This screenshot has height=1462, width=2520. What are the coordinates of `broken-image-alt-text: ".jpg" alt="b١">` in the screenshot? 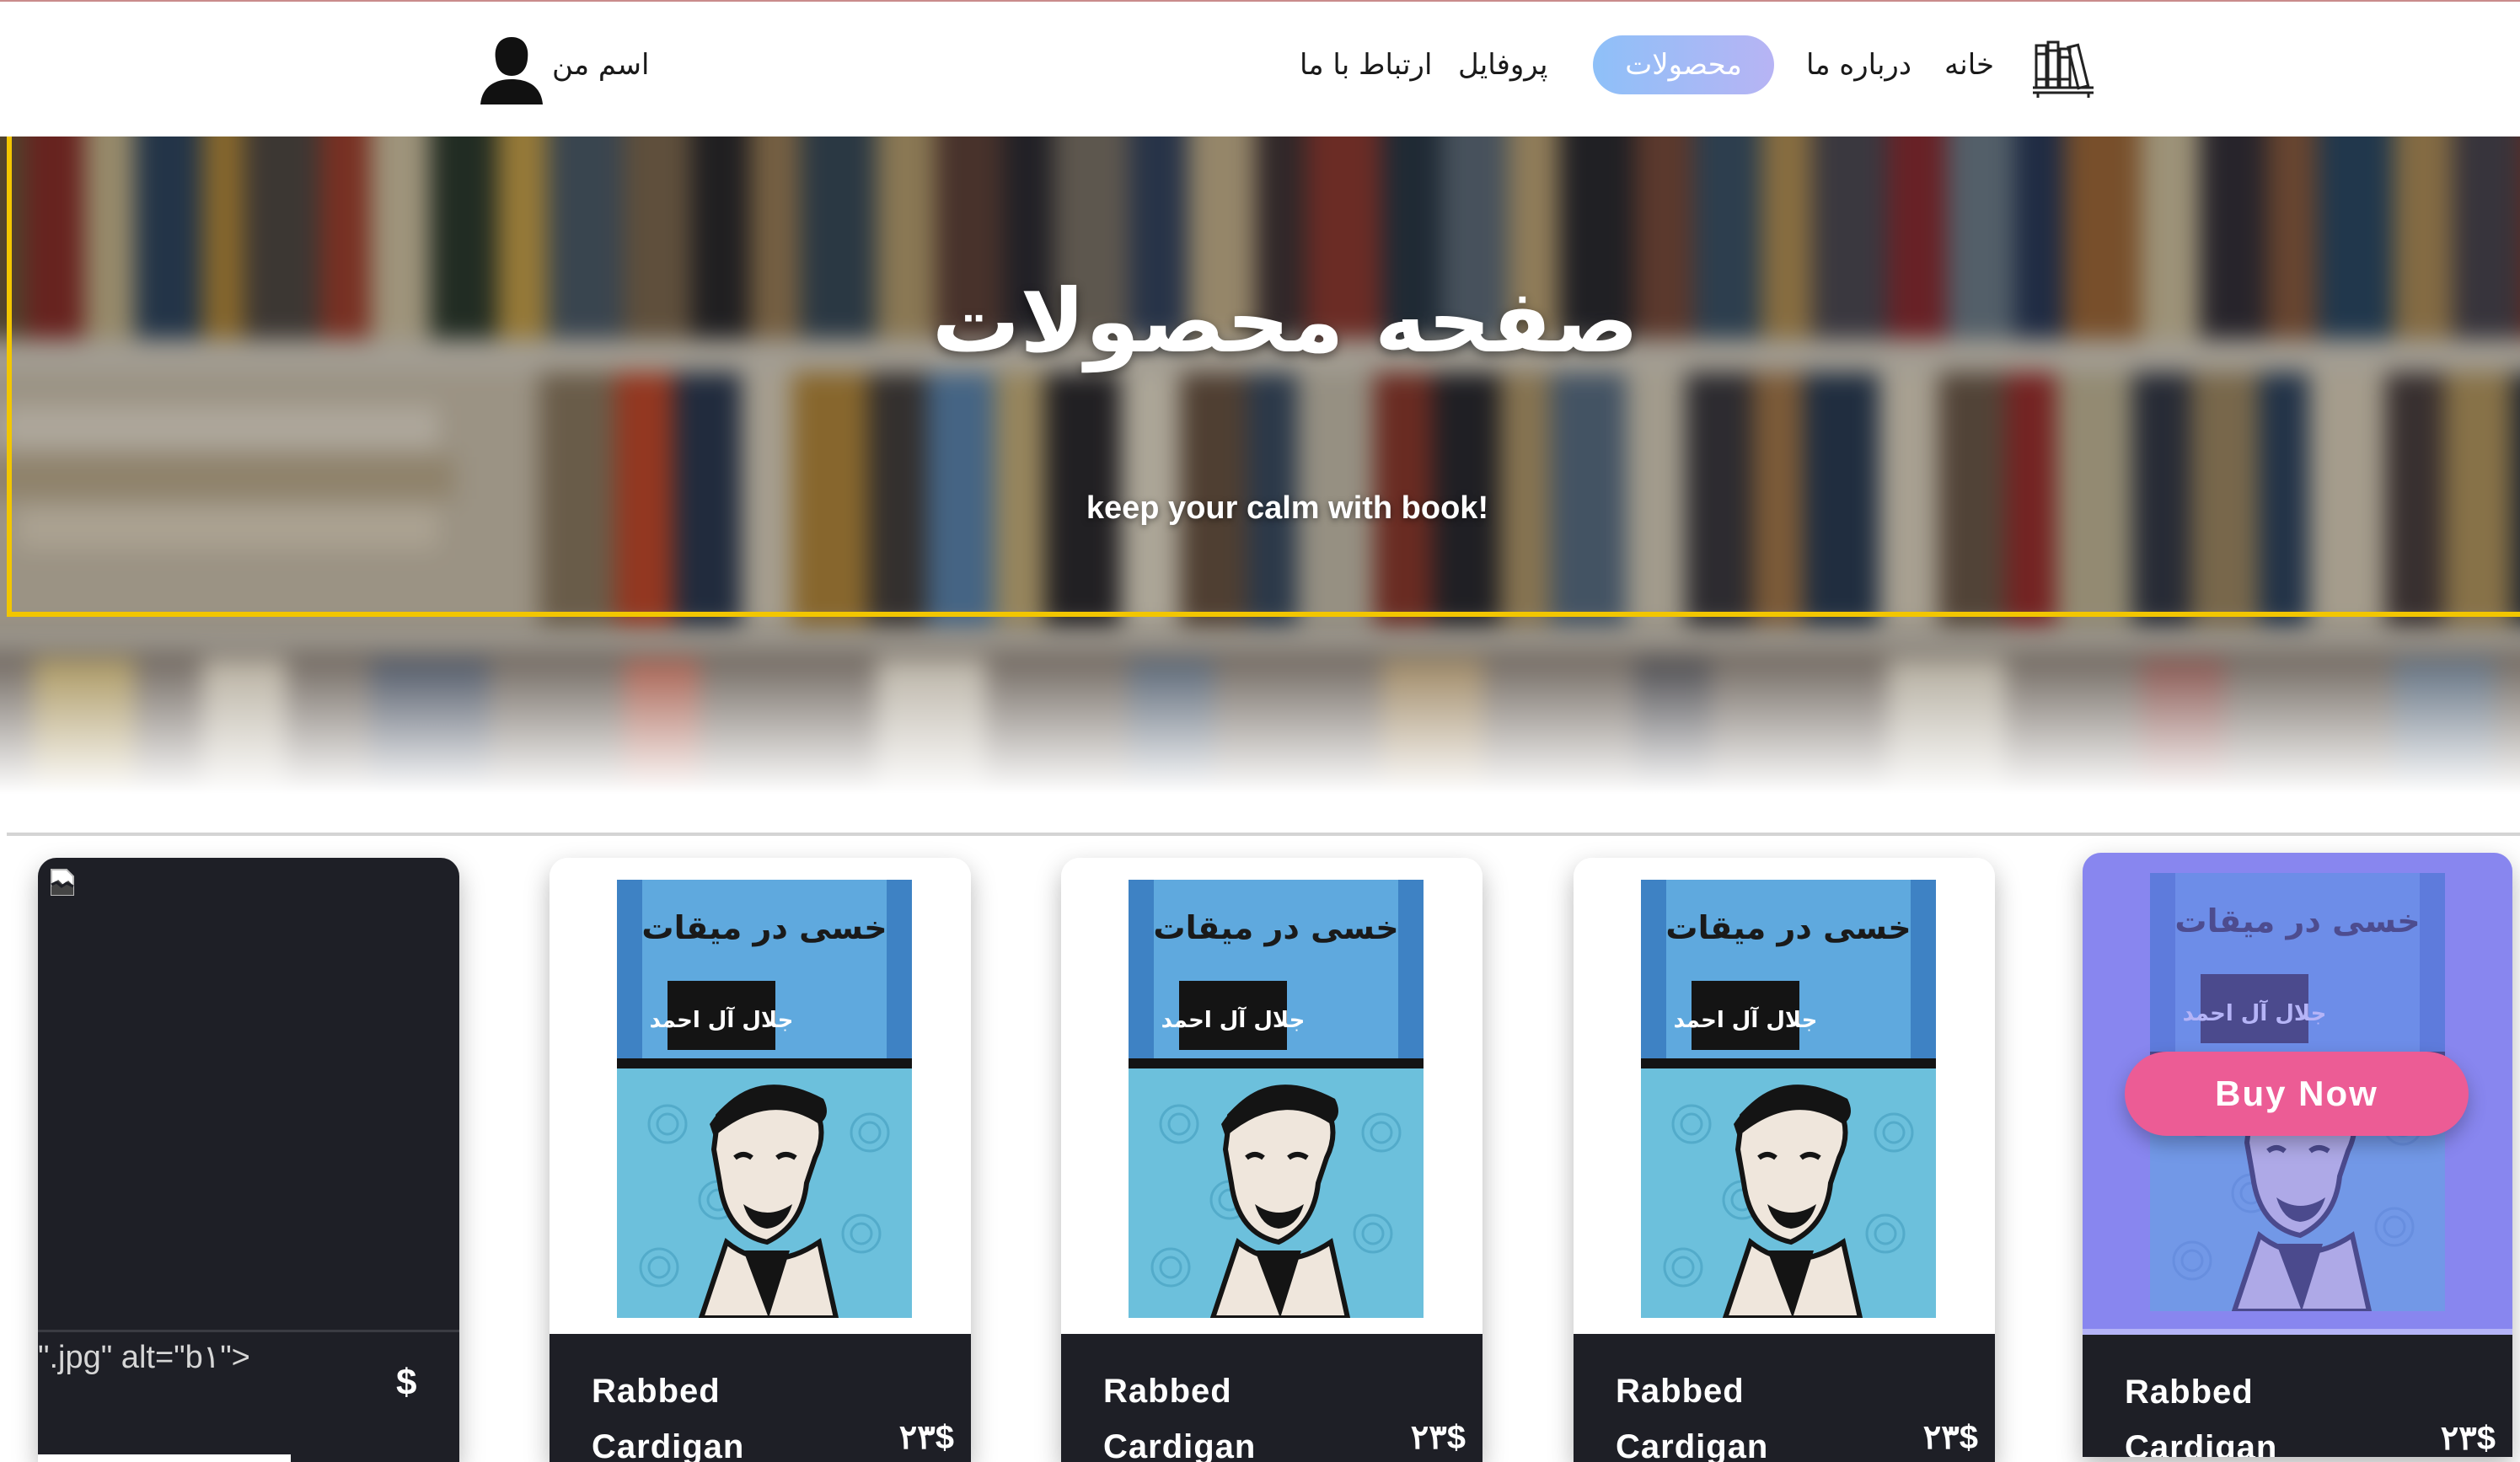 It's located at (144, 1357).